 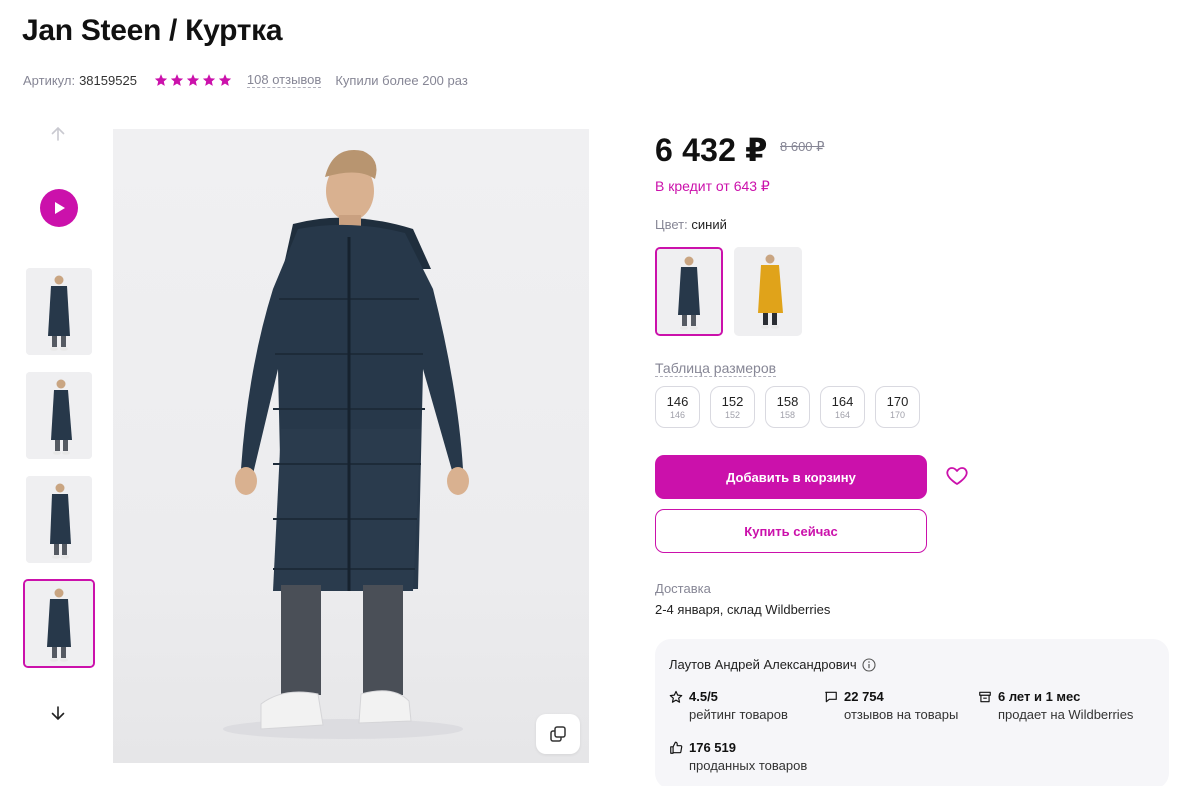 What do you see at coordinates (709, 224) in the screenshot?
I see `color-value: синий` at bounding box center [709, 224].